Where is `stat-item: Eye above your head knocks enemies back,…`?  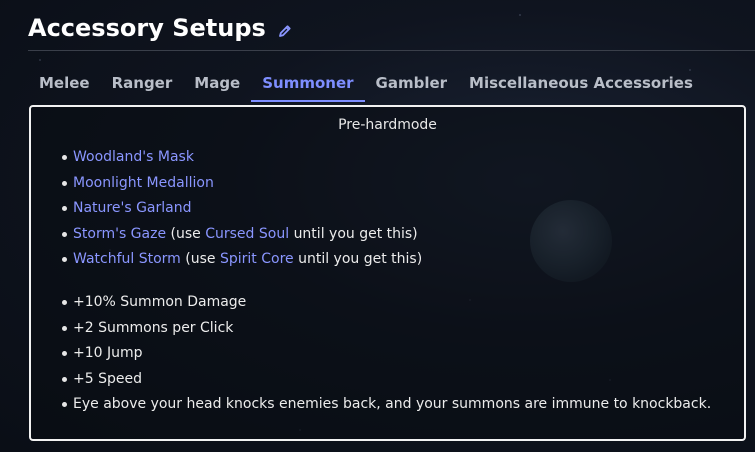
stat-item: Eye above your head knocks enemies back,… is located at coordinates (386, 408).